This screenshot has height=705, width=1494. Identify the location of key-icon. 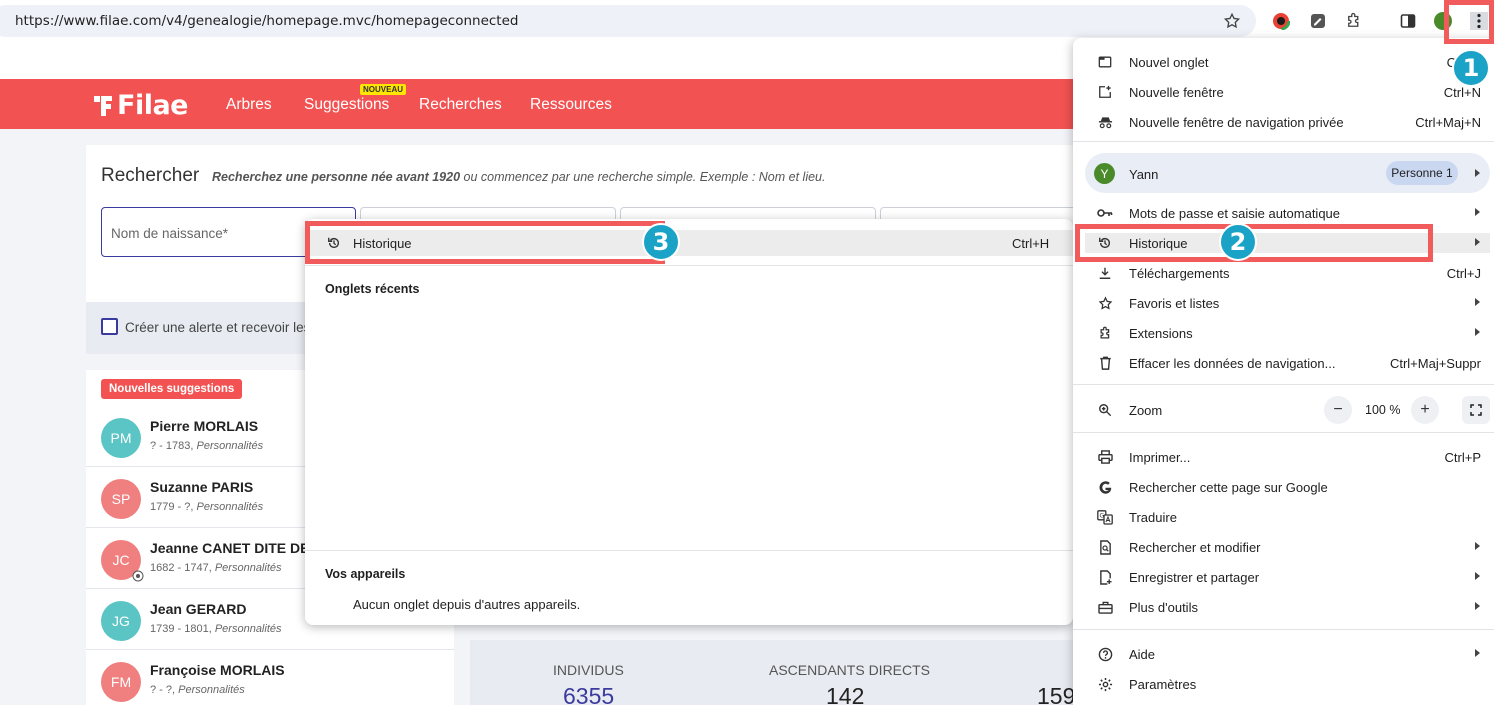
(1105, 213).